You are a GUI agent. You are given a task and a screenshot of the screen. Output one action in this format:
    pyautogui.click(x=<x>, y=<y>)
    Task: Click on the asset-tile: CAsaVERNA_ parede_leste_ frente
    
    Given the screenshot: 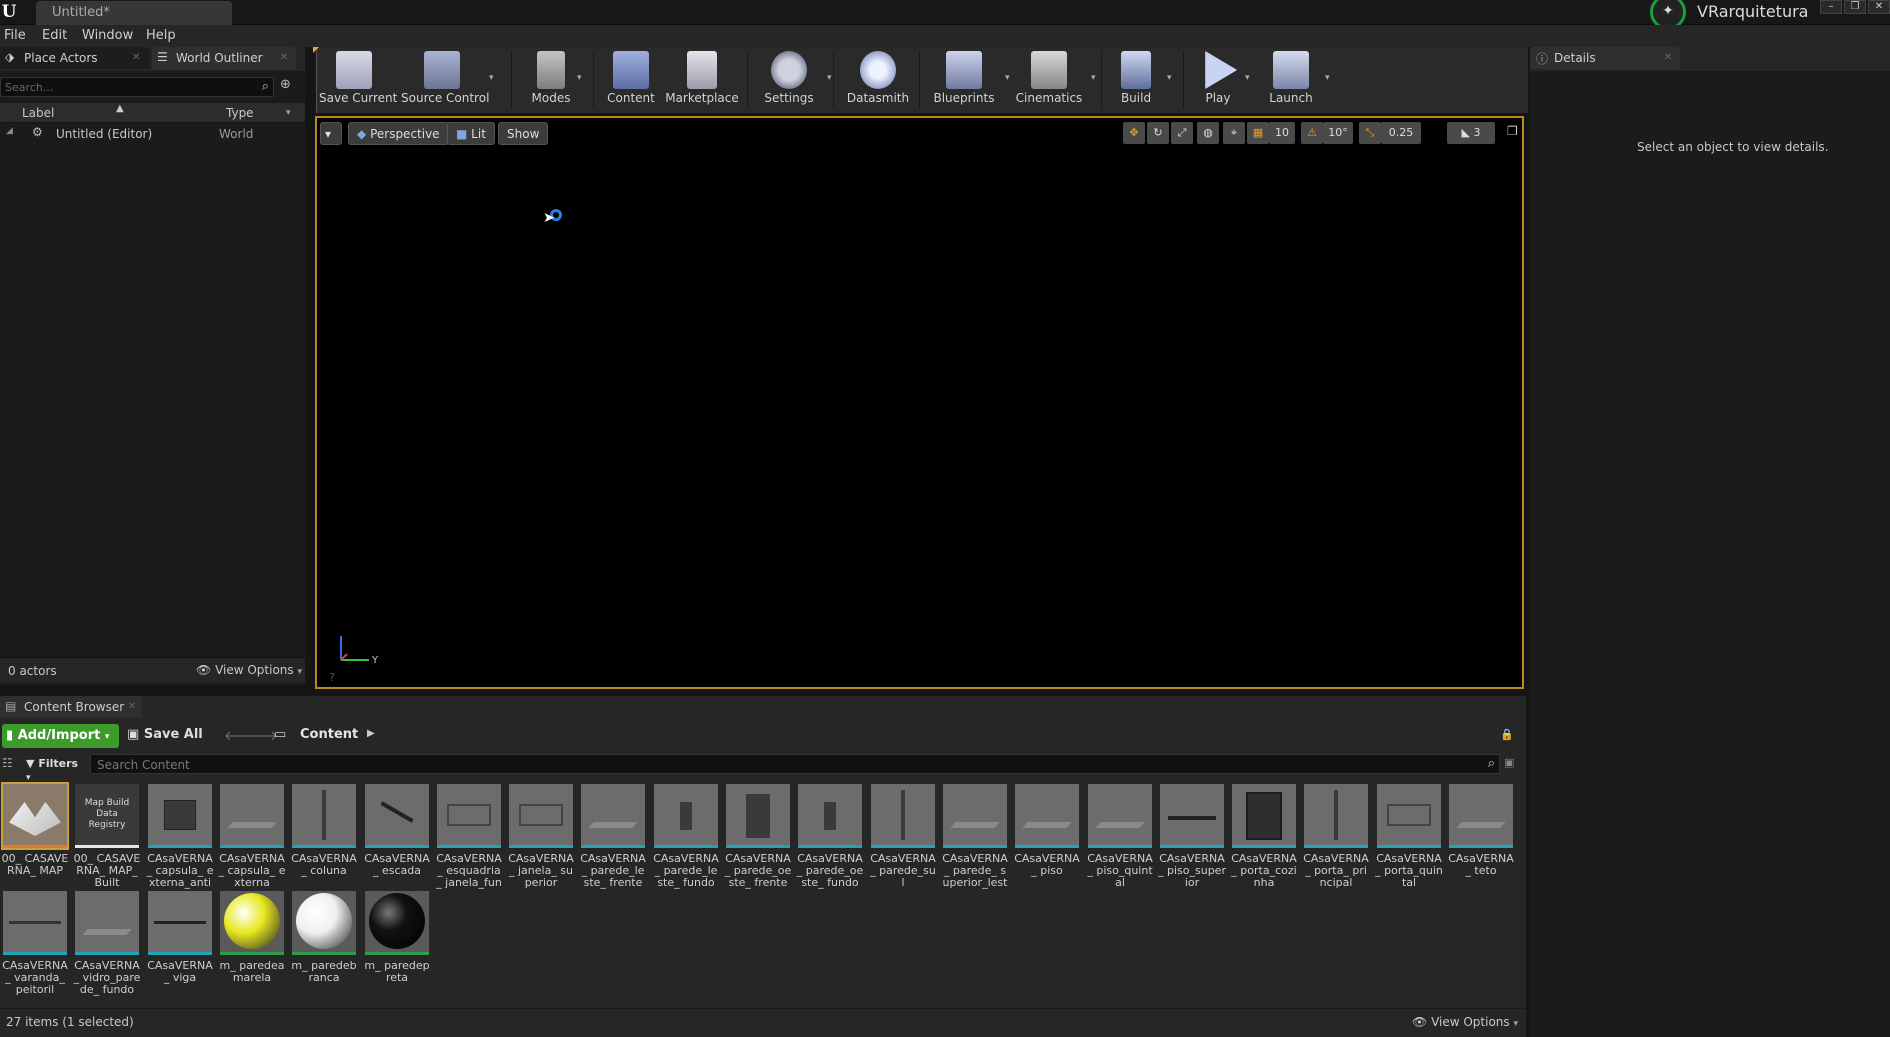 What is the action you would take?
    pyautogui.click(x=613, y=836)
    